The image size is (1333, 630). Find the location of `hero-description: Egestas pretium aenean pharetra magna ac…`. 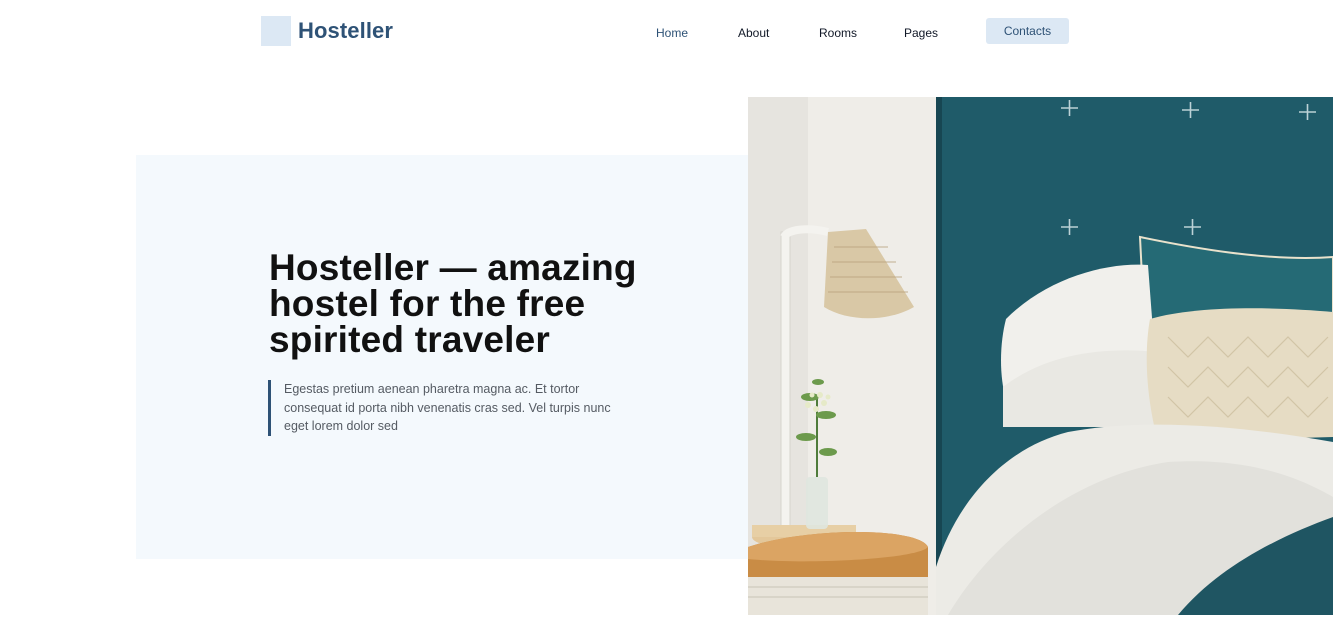

hero-description: Egestas pretium aenean pharetra magna ac… is located at coordinates (446, 408).